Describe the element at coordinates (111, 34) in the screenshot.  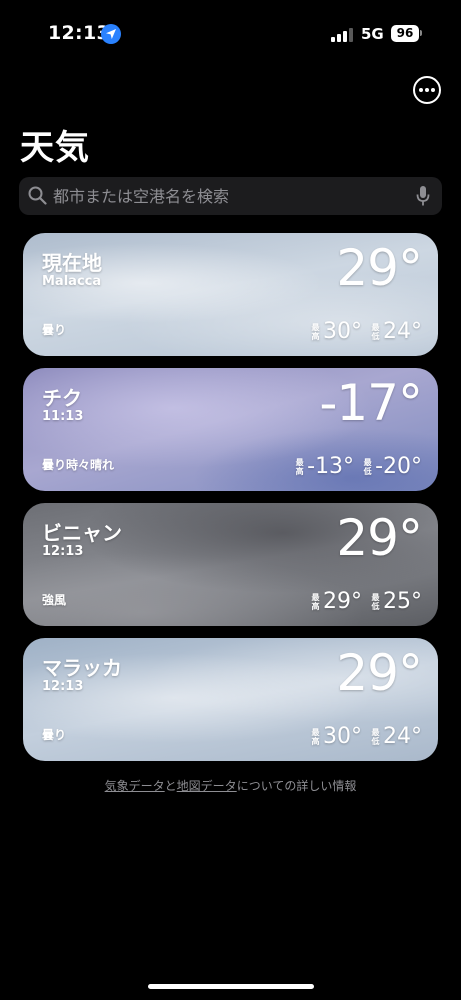
I see `location-arrow-icon` at that location.